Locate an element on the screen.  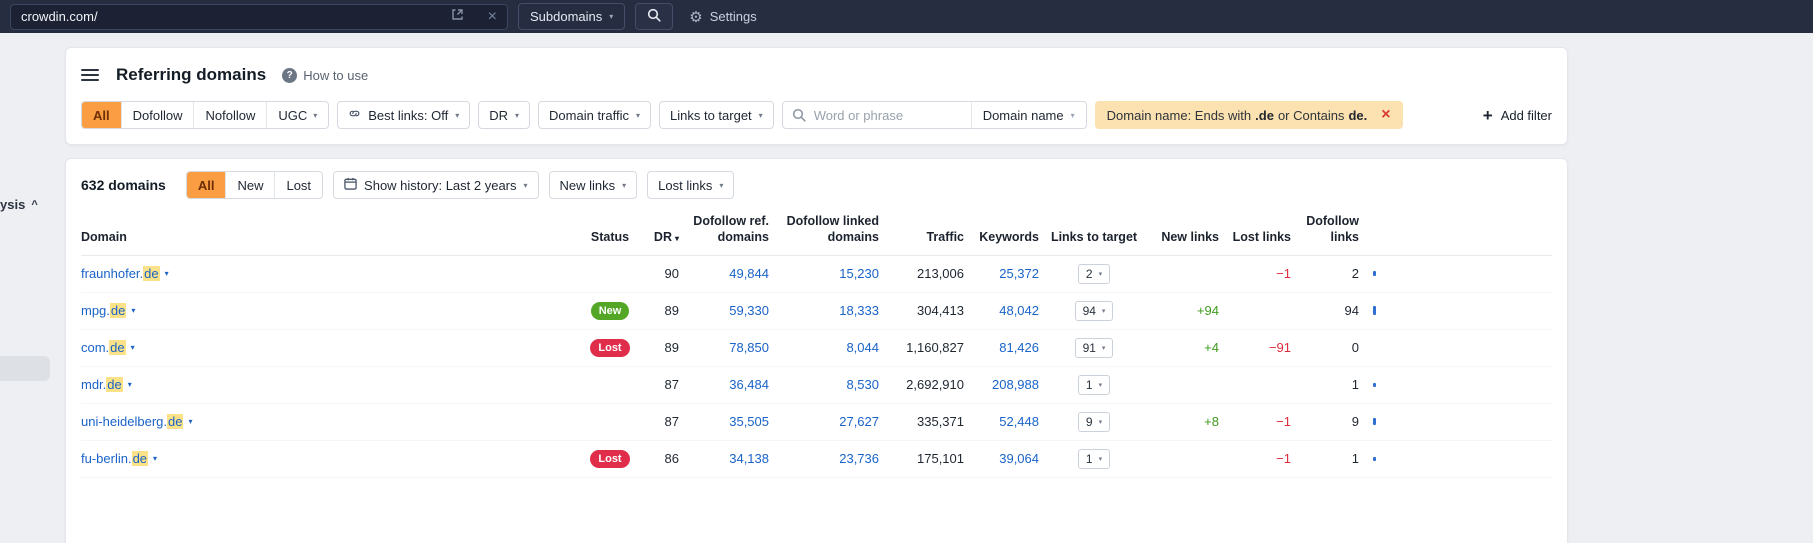
dofollow-ref-domains-value: 49,844 is located at coordinates (749, 273).